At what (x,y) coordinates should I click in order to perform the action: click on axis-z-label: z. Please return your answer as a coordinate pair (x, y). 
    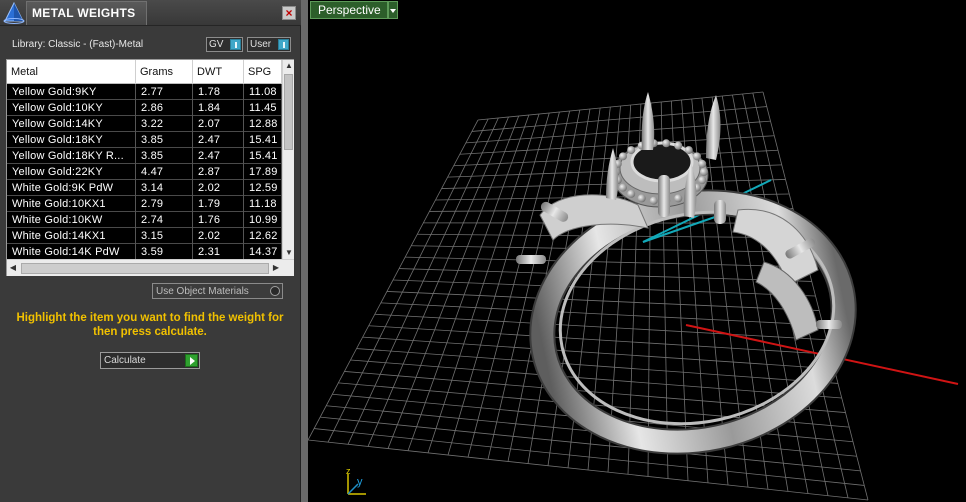
    Looking at the image, I should click on (348, 471).